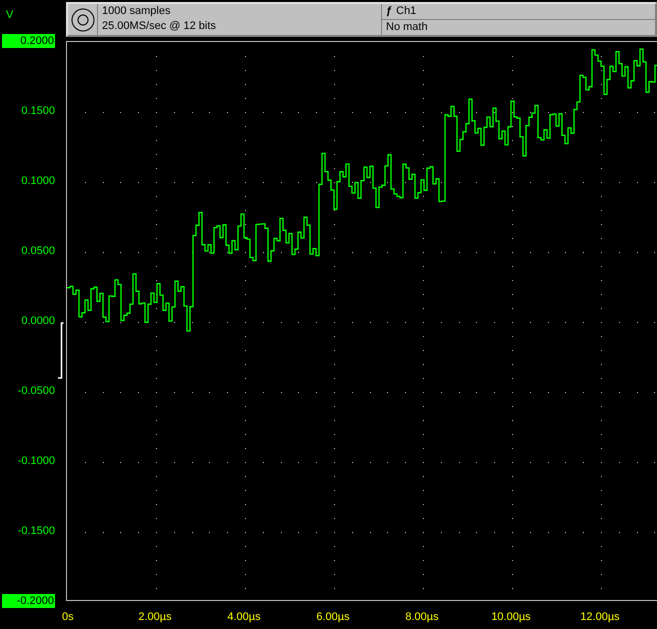  What do you see at coordinates (38, 251) in the screenshot?
I see `axis-value: 0.0500` at bounding box center [38, 251].